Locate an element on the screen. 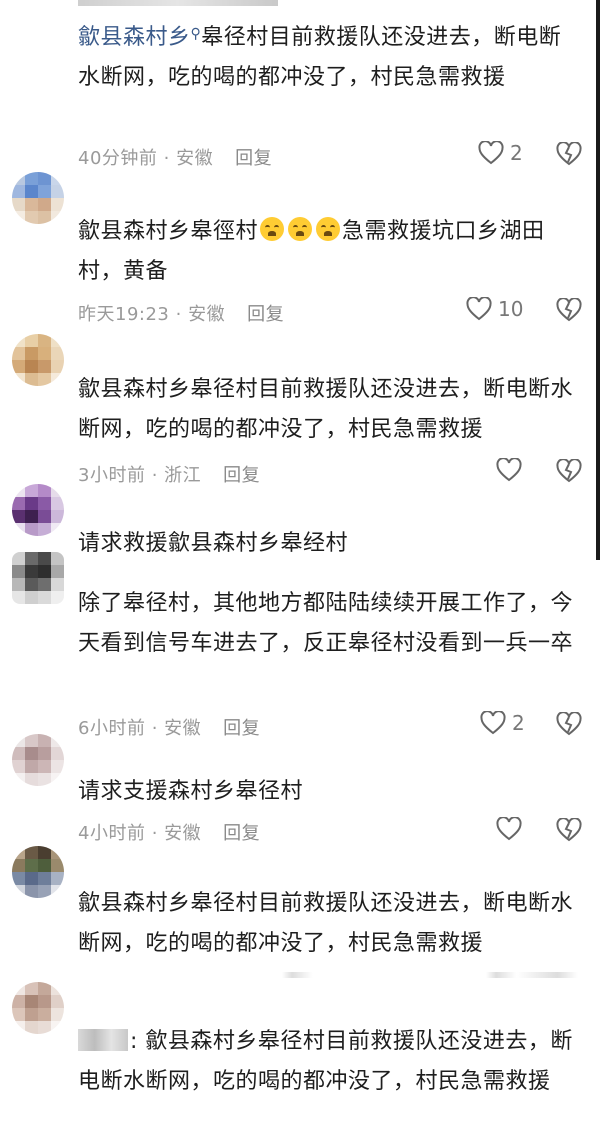 The image size is (600, 1131). comment-meta: 40分钟前 · 安徽 回复 is located at coordinates (175, 158).